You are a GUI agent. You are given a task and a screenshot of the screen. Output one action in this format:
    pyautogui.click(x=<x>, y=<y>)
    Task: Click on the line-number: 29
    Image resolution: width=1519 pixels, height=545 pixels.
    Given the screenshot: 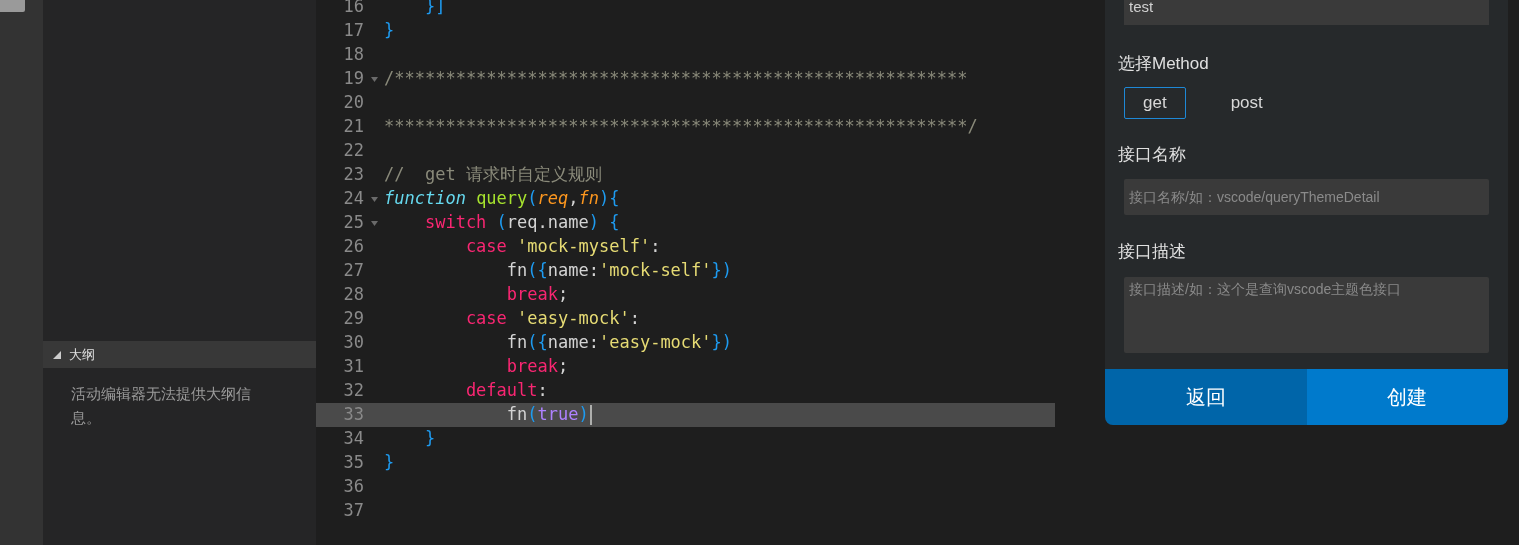 What is the action you would take?
    pyautogui.click(x=353, y=319)
    